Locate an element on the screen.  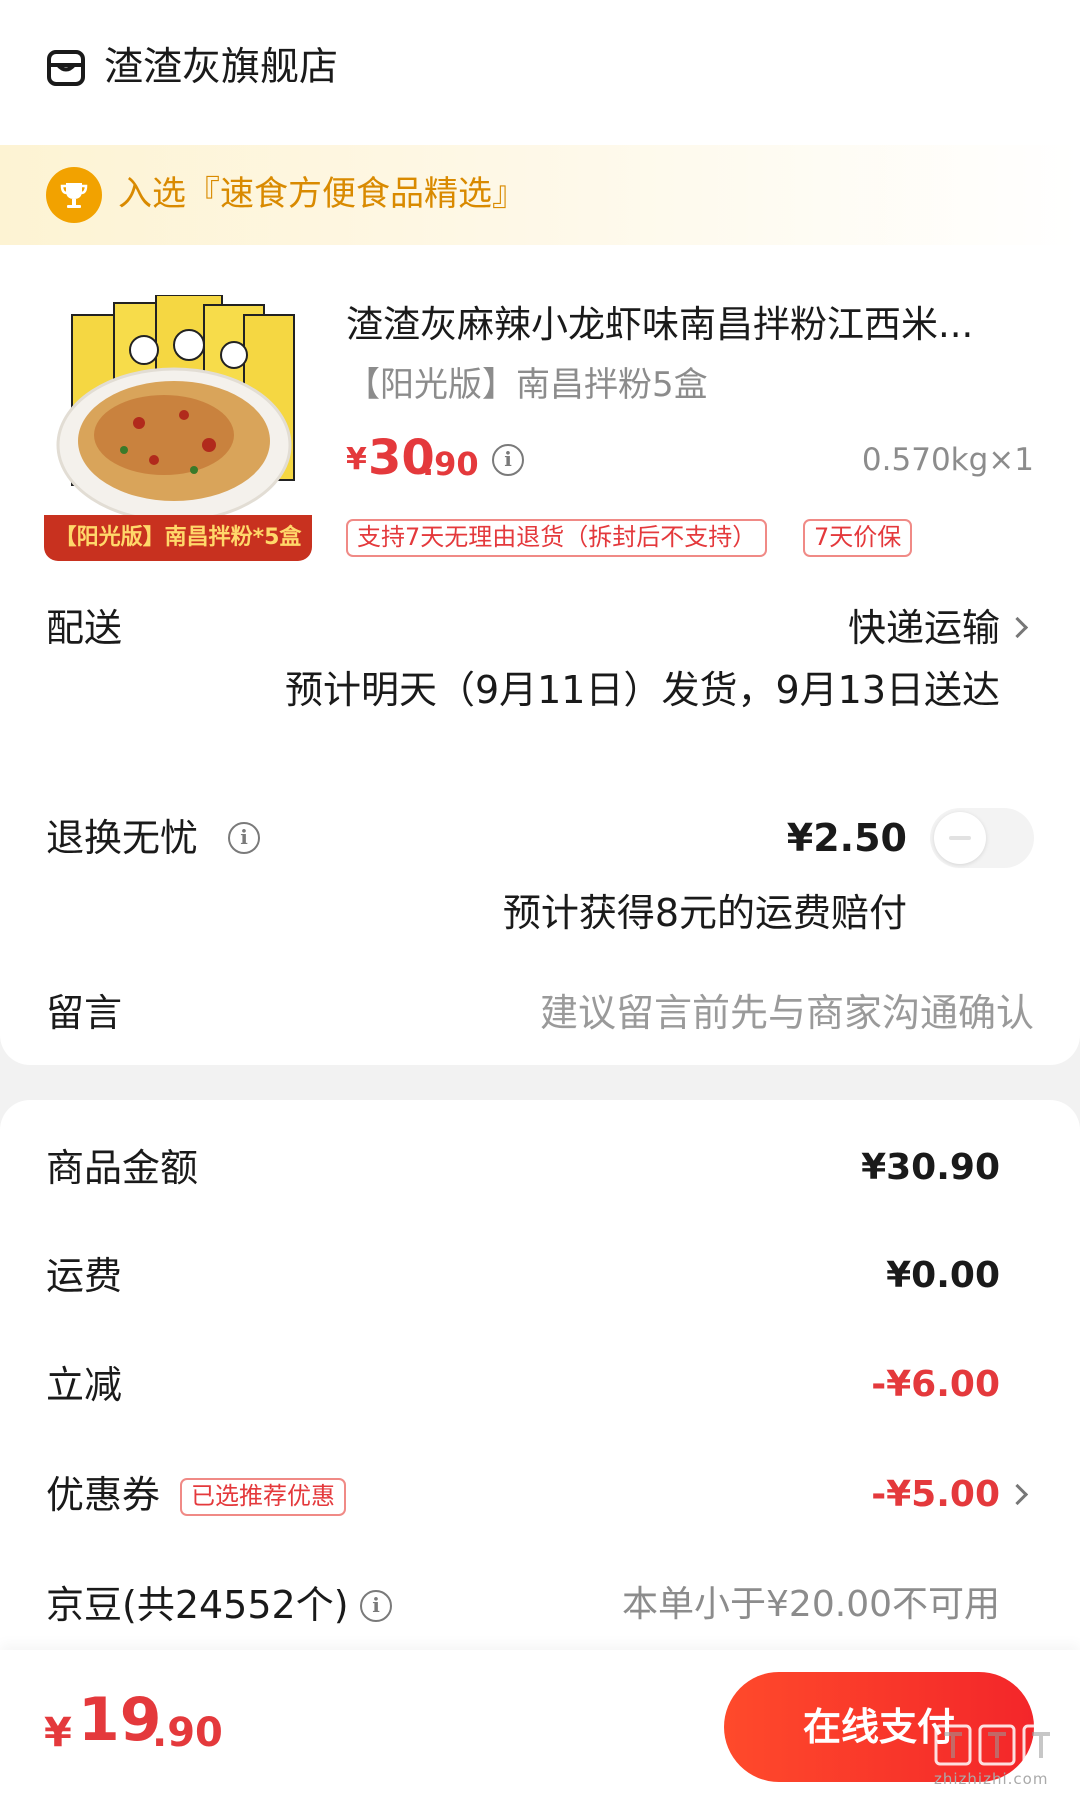
goods-amount-value: ¥30.90 is located at coordinates (930, 1167).